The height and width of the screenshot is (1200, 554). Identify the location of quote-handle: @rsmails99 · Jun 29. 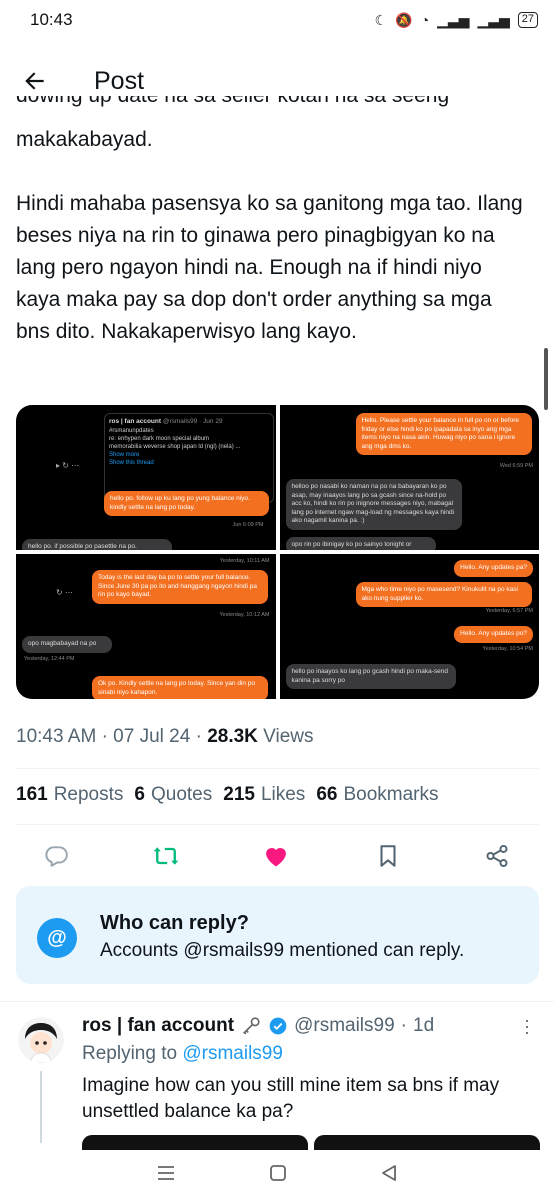
(192, 421).